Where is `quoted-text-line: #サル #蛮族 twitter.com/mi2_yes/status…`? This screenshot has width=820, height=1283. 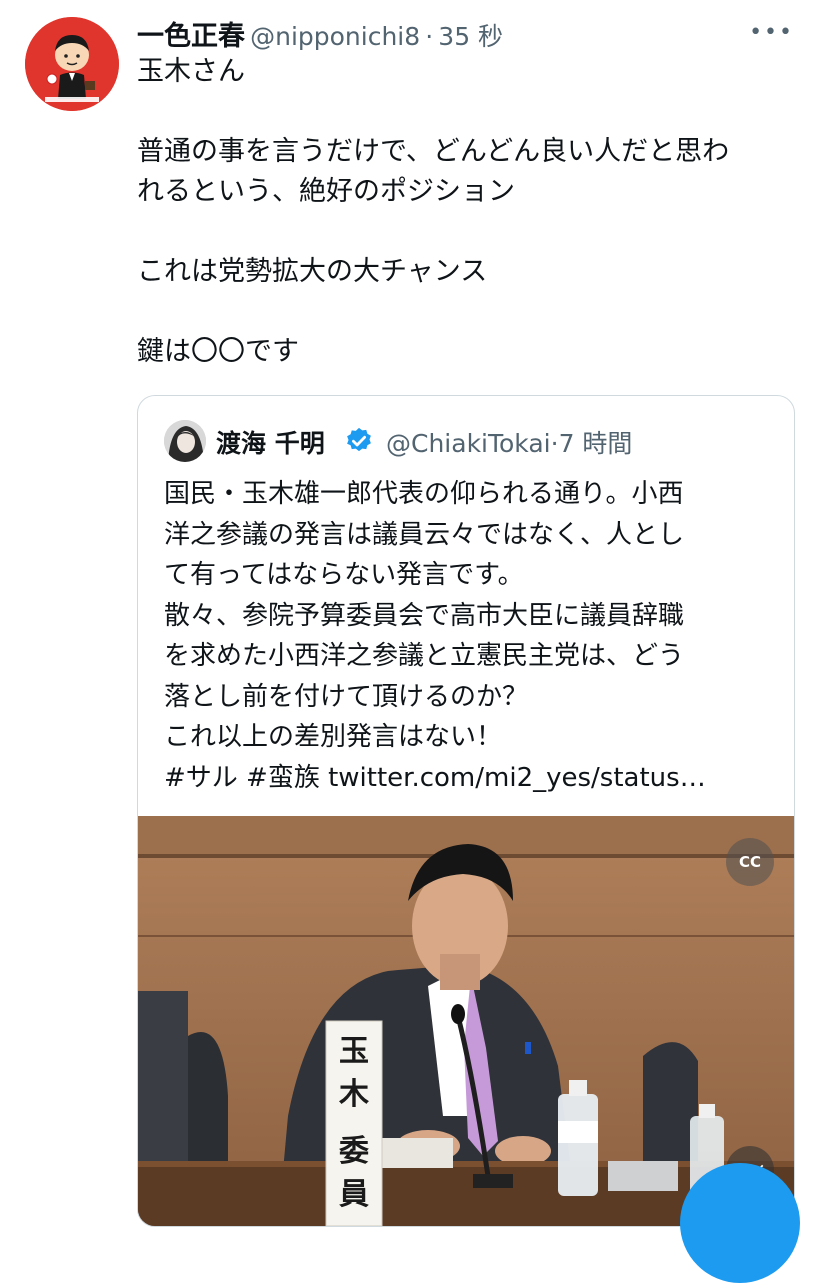 quoted-text-line: #サル #蛮族 twitter.com/mi2_yes/status… is located at coordinates (470, 778).